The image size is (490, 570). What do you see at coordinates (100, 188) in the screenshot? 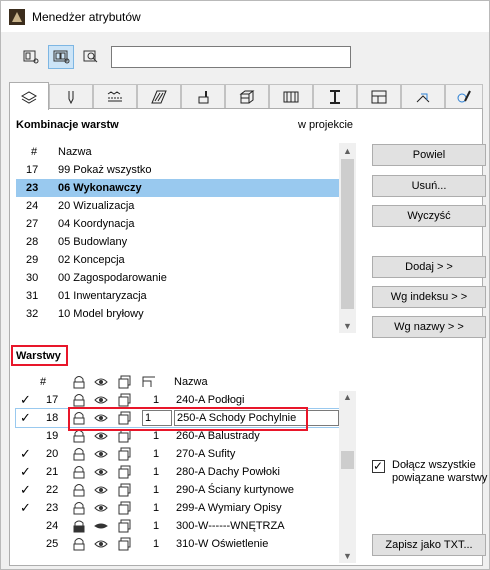
I see `item-name: 06 Wykonawczy` at bounding box center [100, 188].